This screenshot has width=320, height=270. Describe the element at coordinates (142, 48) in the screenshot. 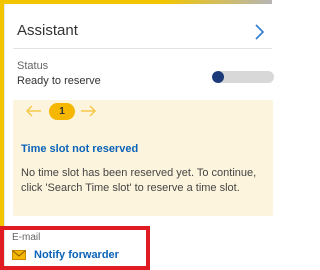

I see `header-divider` at that location.